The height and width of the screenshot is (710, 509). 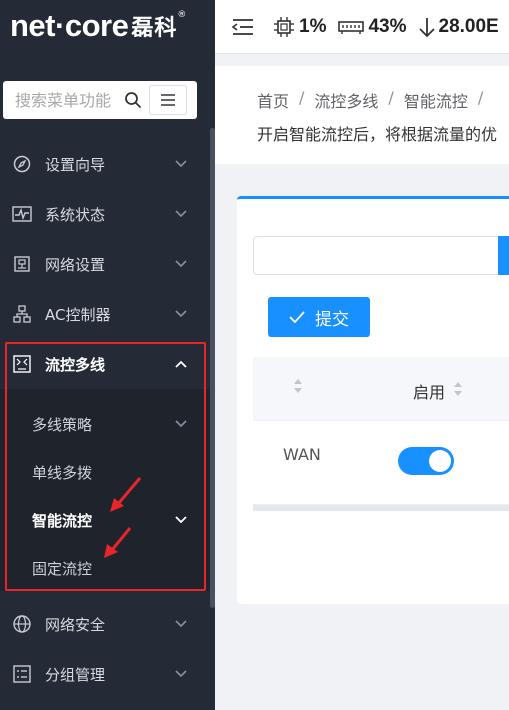 I want to click on compass-icon, so click(x=22, y=164).